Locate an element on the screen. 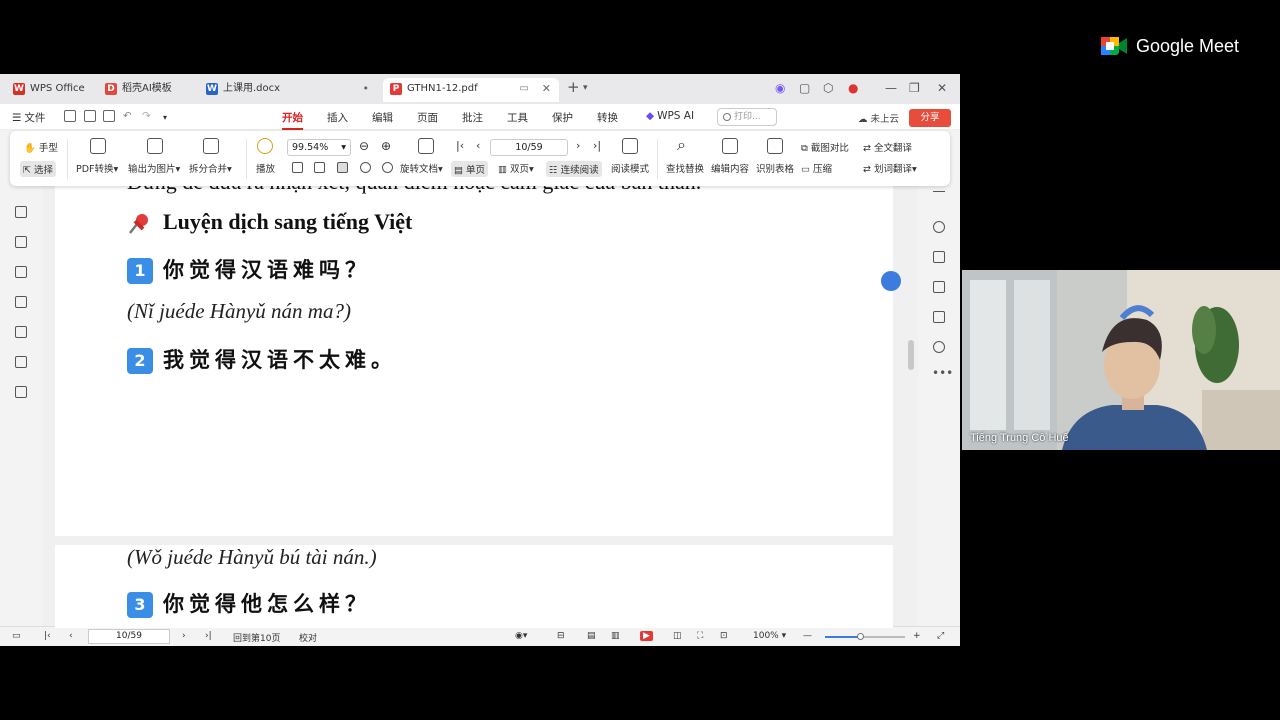 The image size is (1280, 720). menu-wps-ai: ◆ WPS AI is located at coordinates (670, 116).